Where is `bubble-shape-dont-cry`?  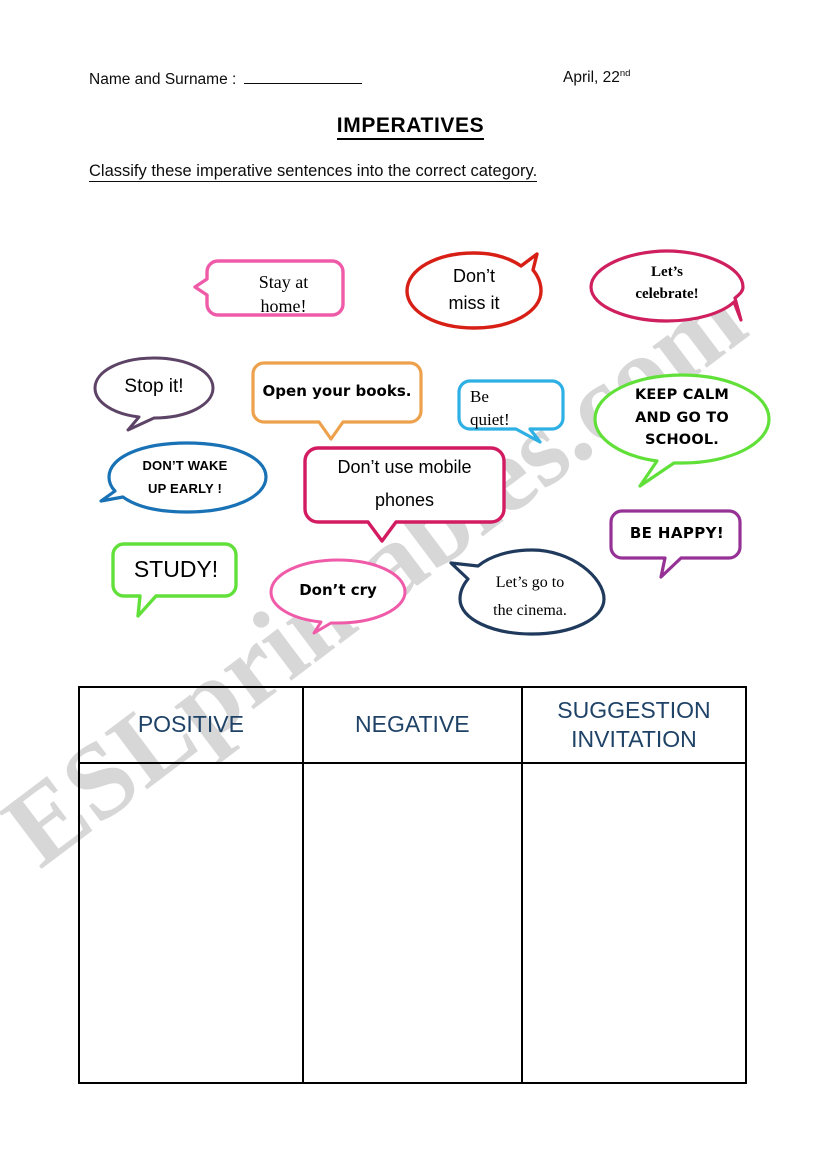
bubble-shape-dont-cry is located at coordinates (338, 596).